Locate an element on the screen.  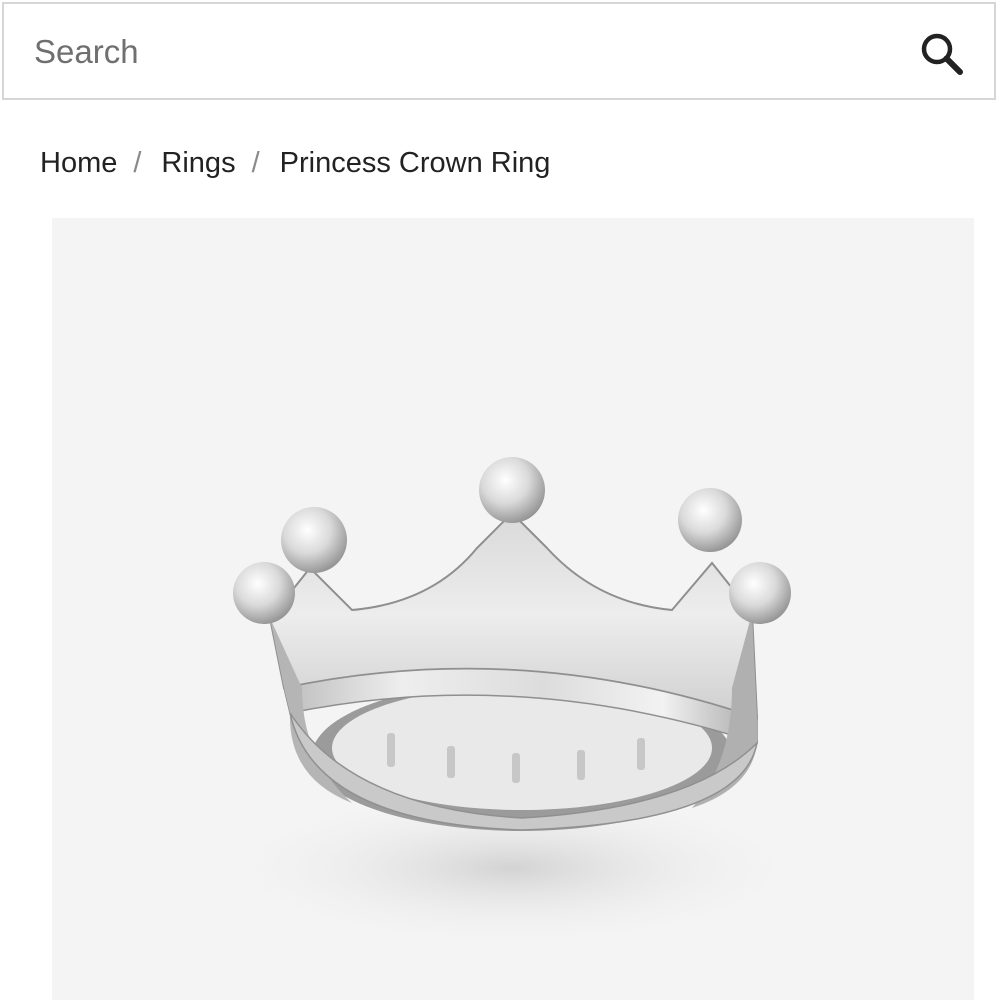
breadcrumb: Home / Rings / Princess Crown Ring is located at coordinates (295, 163).